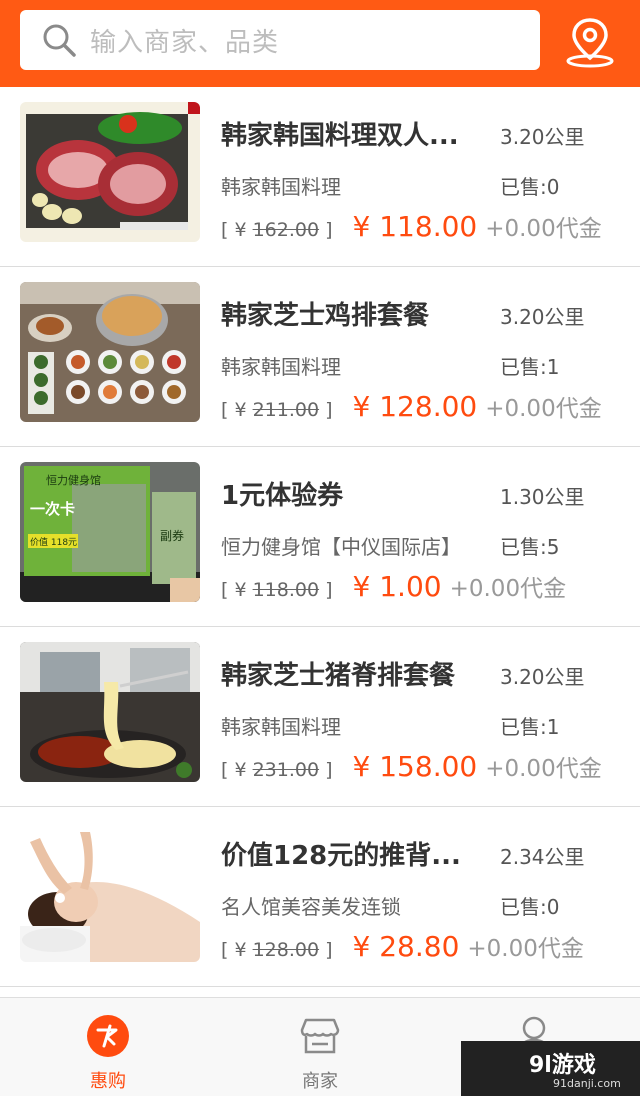  Describe the element at coordinates (185, 42) in the screenshot. I see `search-placeholder: 输入商家、品类` at that location.